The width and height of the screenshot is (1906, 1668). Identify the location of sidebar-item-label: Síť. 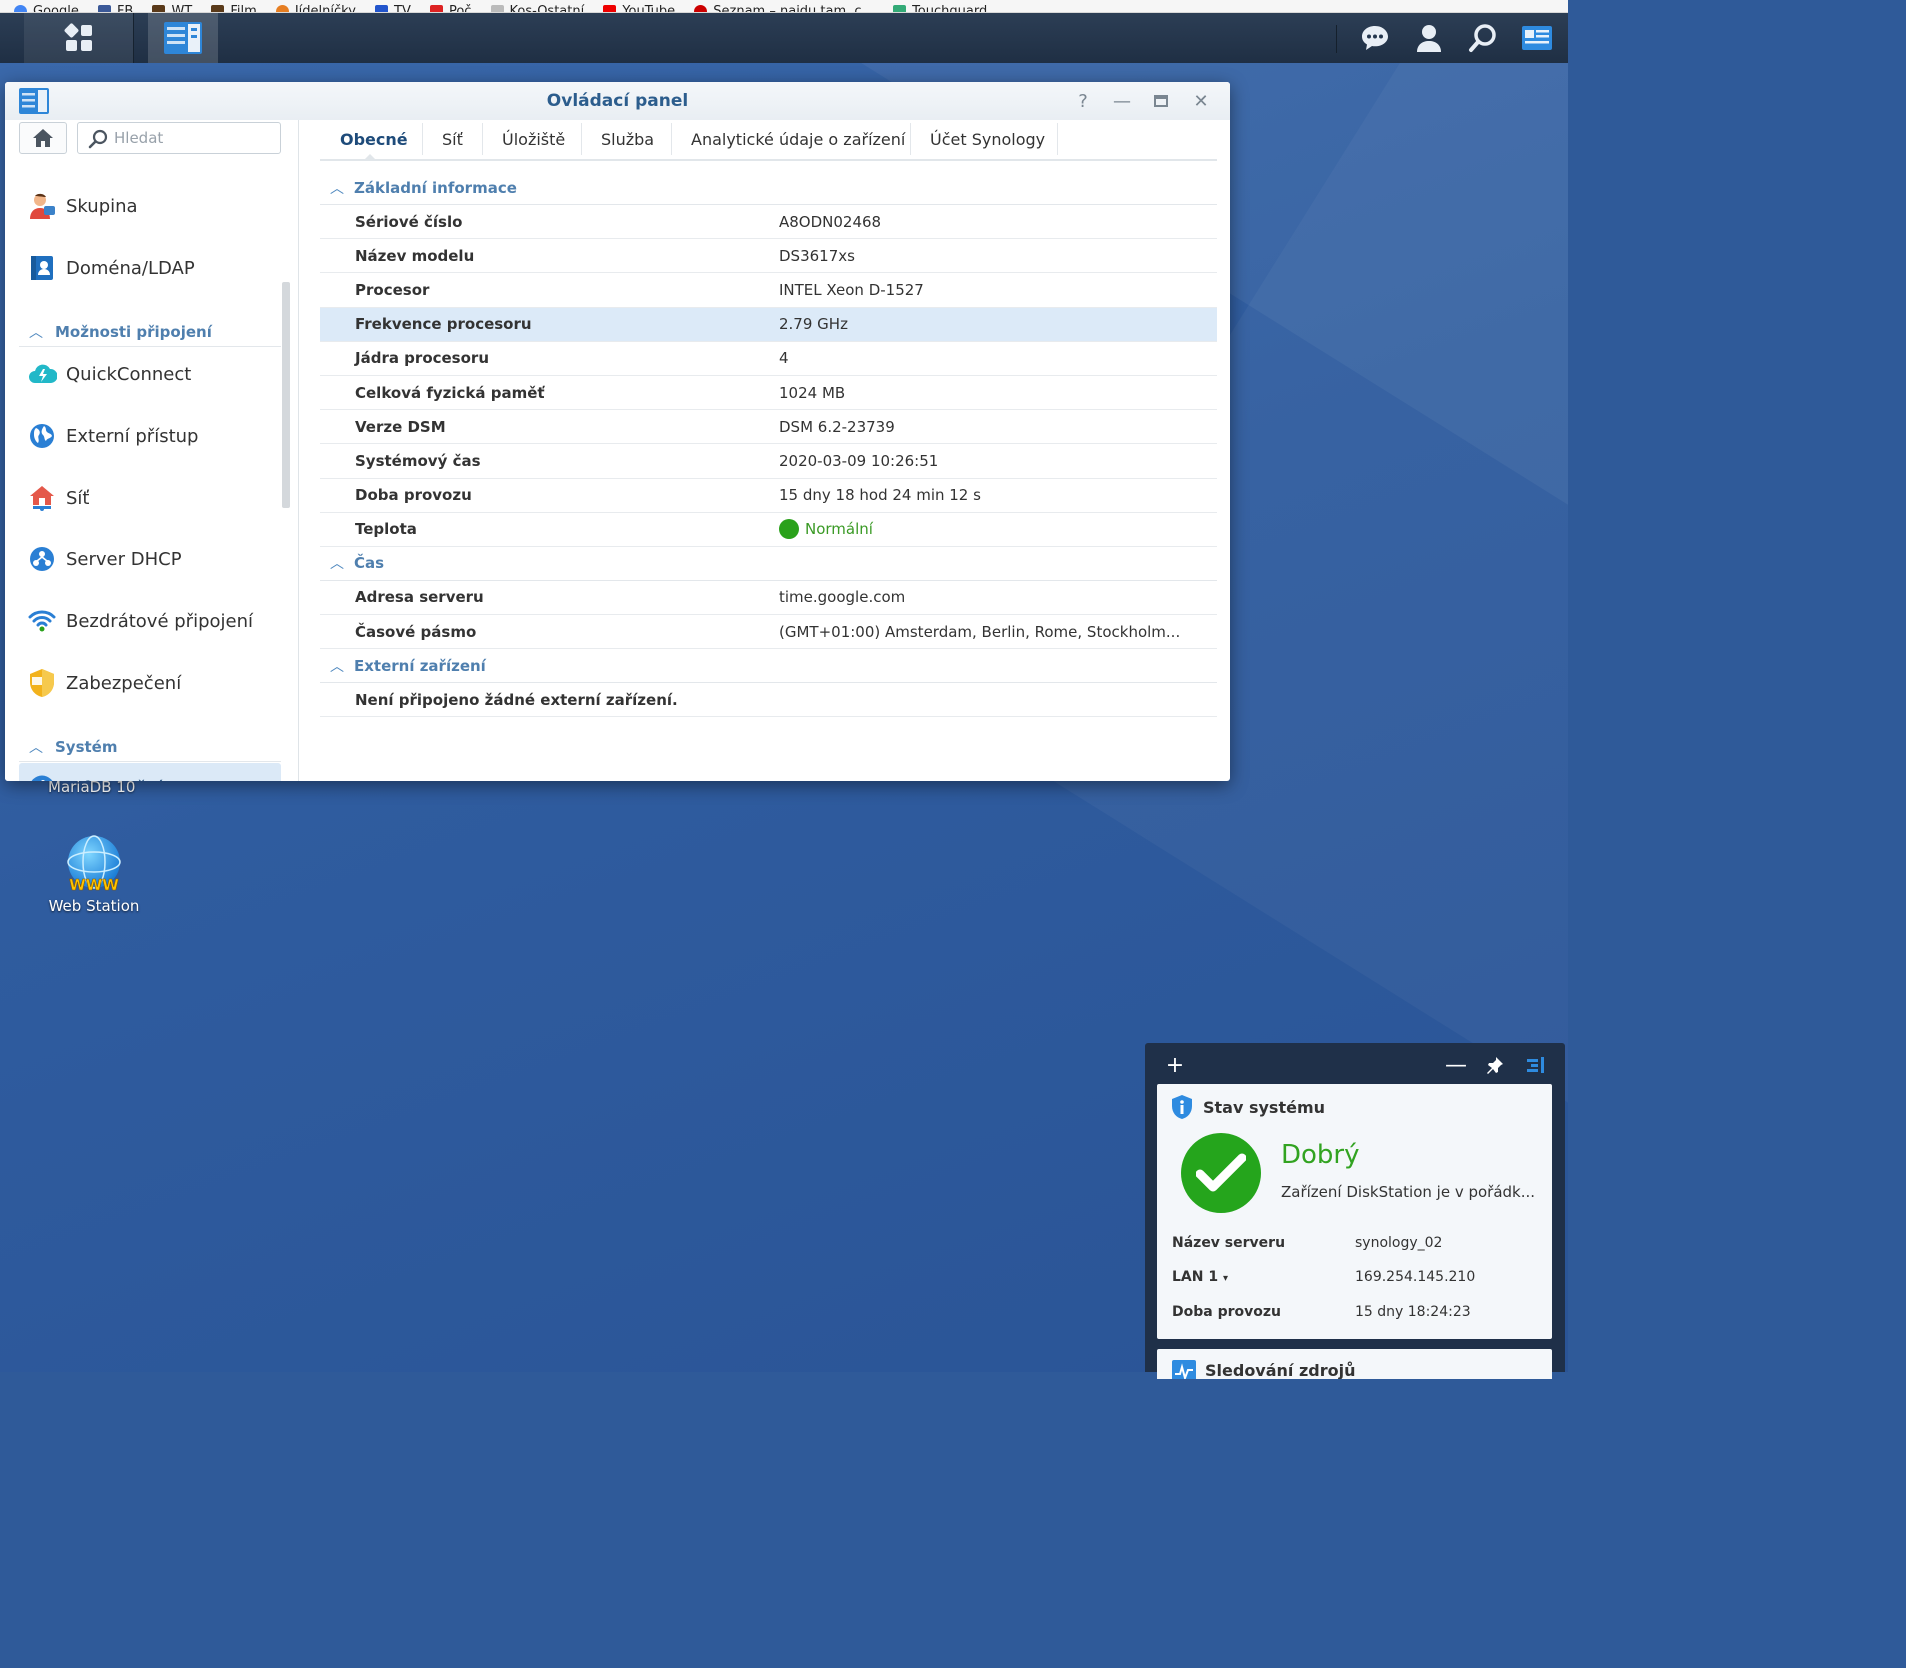
(78, 498).